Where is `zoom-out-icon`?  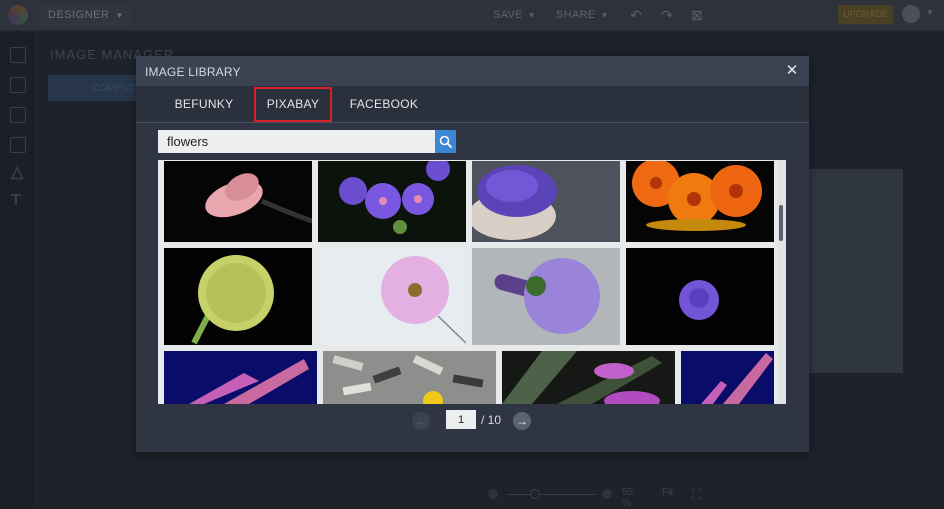 zoom-out-icon is located at coordinates (493, 494).